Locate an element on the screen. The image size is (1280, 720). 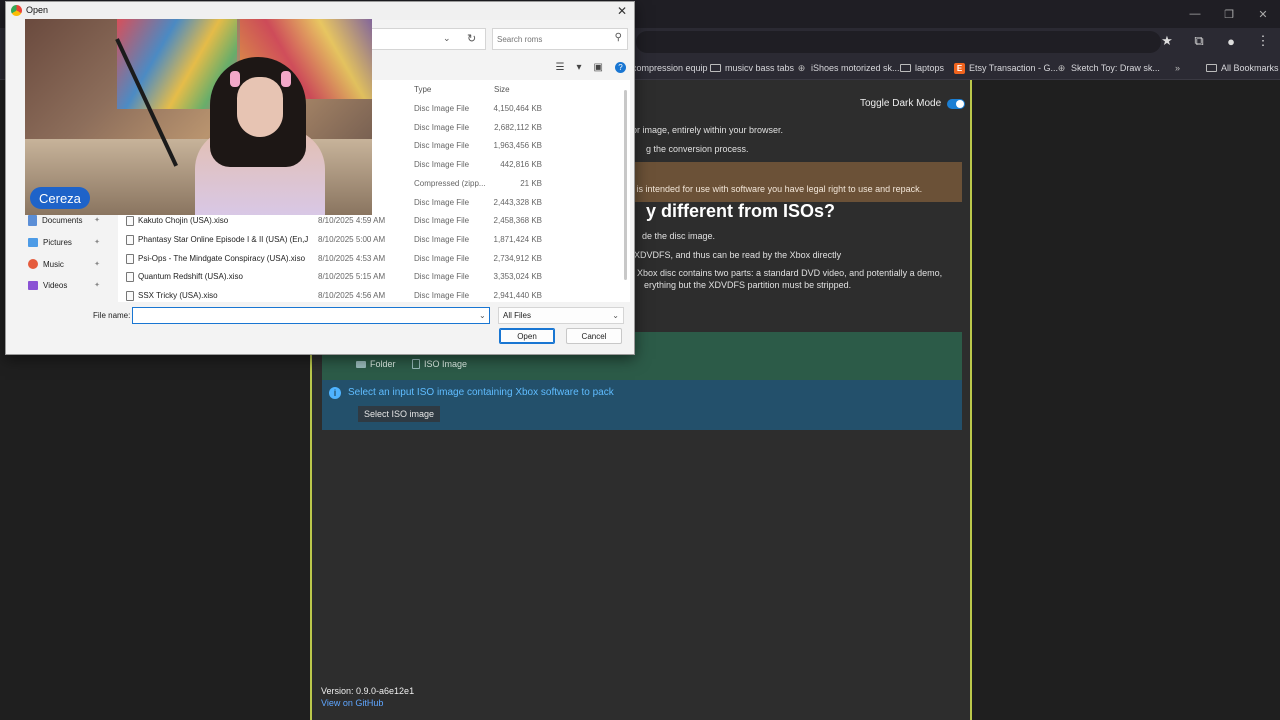
folder-option-label: Folder is located at coordinates (383, 364).